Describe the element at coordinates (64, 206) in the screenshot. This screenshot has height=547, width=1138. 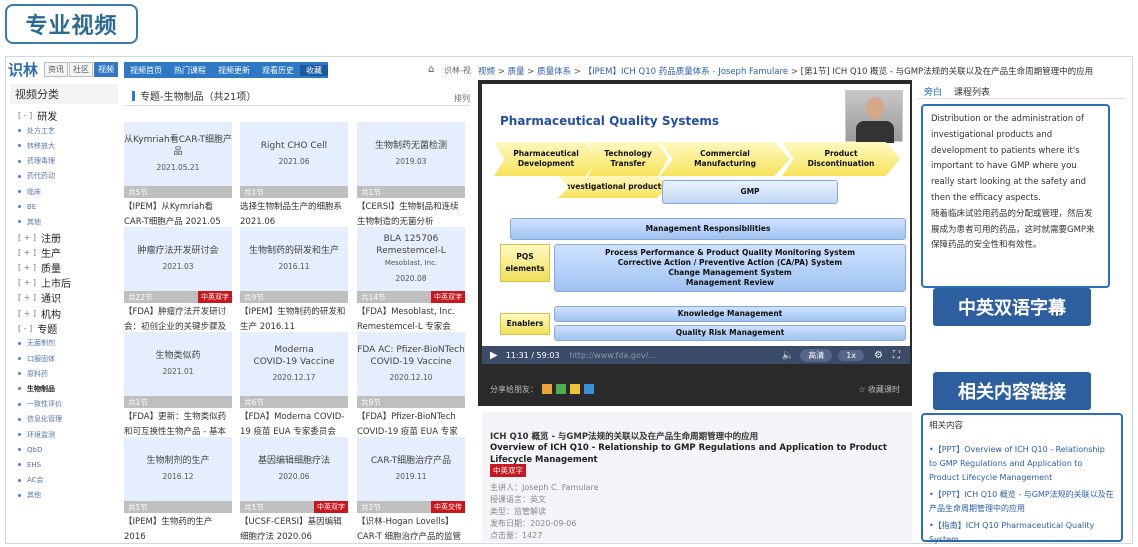
I see `sidebar-item: BE` at that location.